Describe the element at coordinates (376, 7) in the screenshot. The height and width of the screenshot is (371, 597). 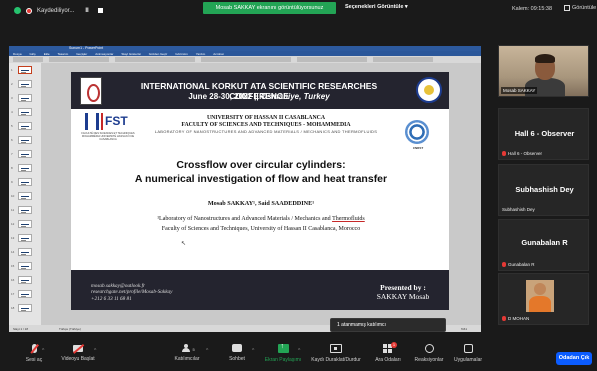
I see `view-options-button: Seçenekleri Görüntüle ▾` at that location.